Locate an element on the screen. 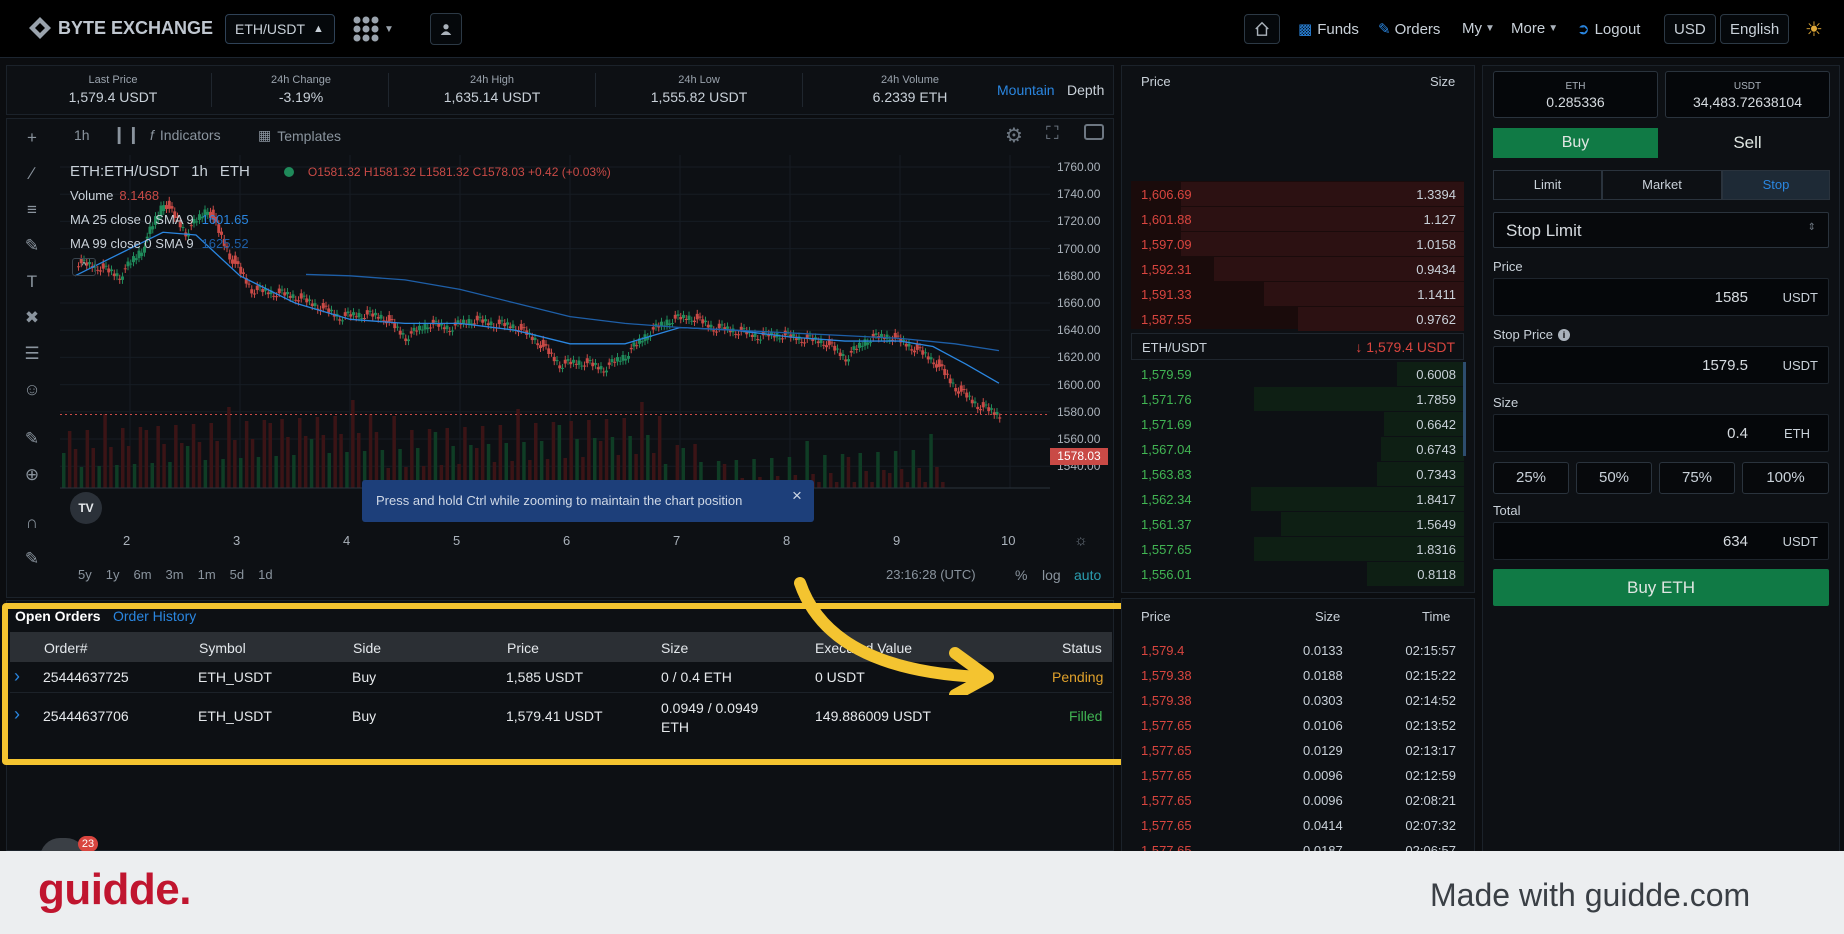  trade-size: 0.0188 is located at coordinates (1323, 675).